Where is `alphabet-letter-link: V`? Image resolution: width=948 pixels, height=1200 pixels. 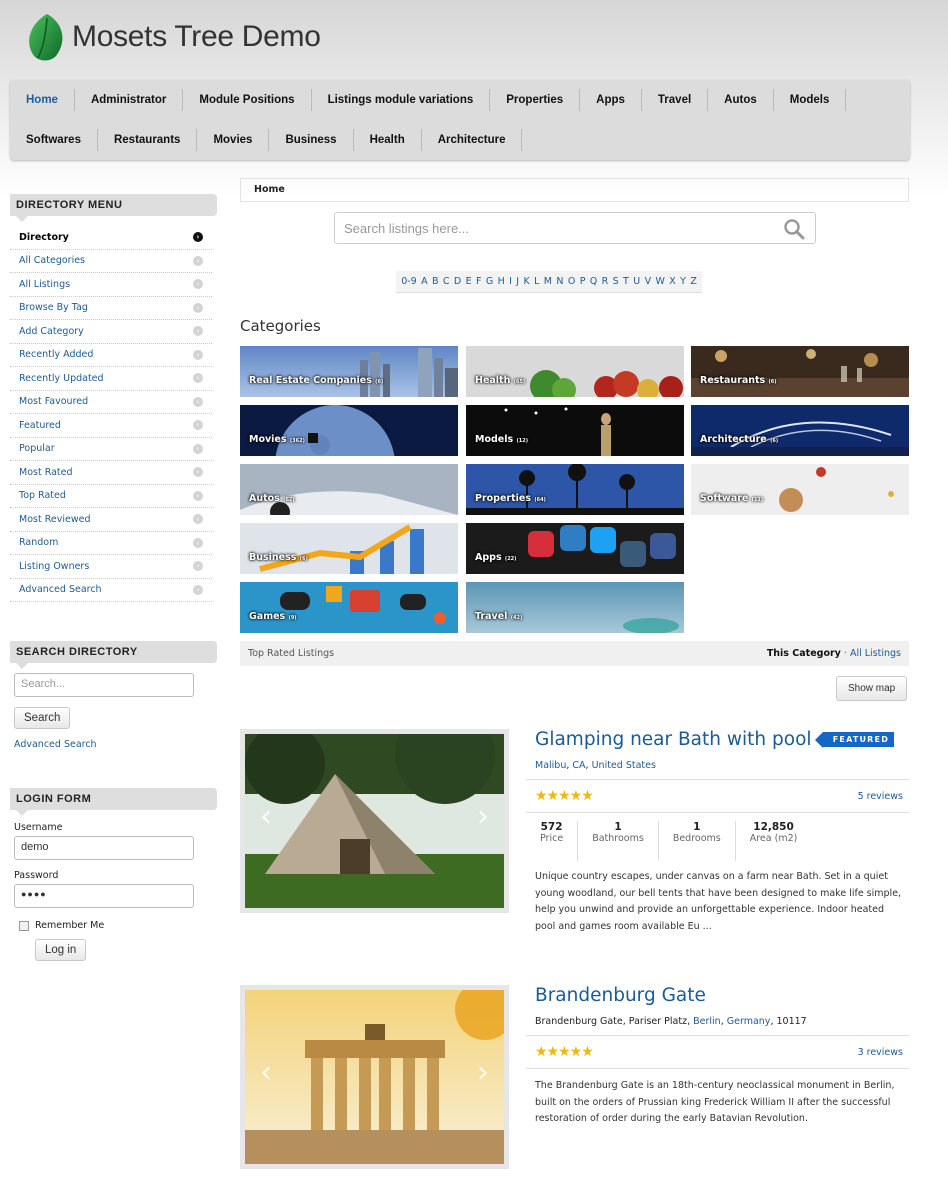
alphabet-letter-link: V is located at coordinates (648, 281).